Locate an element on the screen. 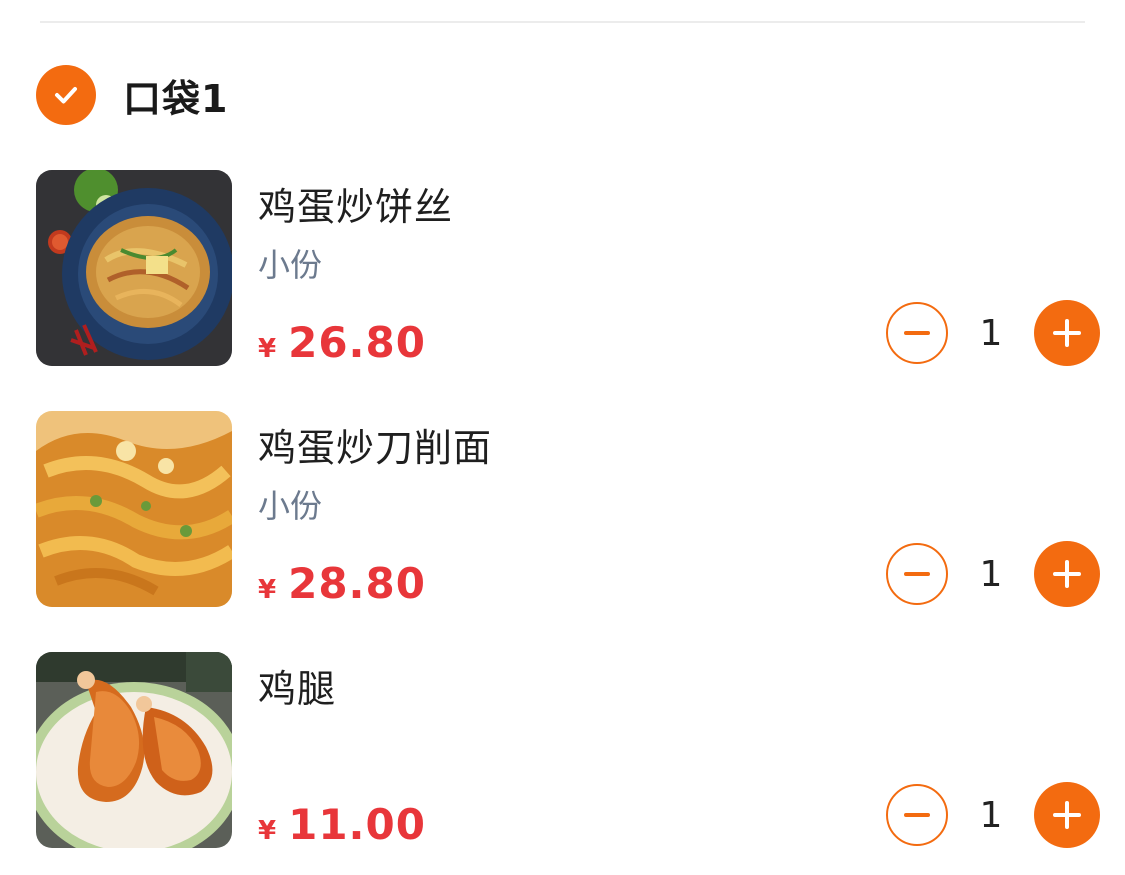 This screenshot has height=875, width=1125. bag-select-checkbox is located at coordinates (66, 95).